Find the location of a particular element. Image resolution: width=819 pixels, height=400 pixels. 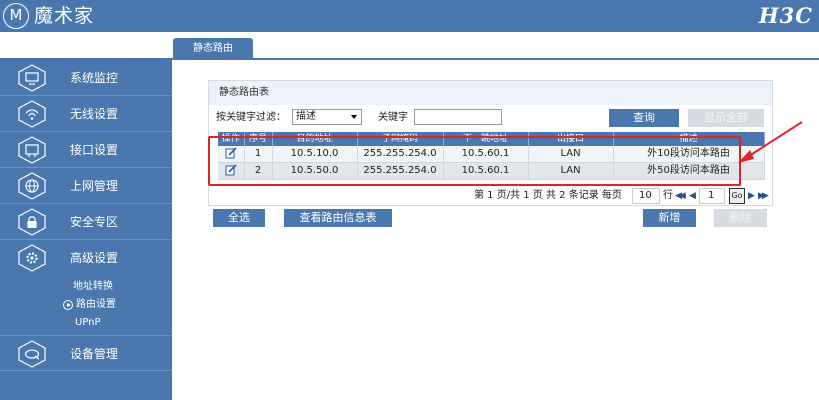

sidebar-item-label: 系统监控 is located at coordinates (94, 78).